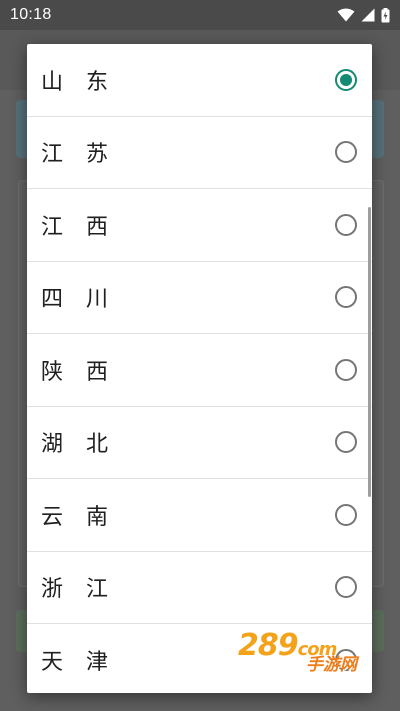 This screenshot has width=400, height=711. I want to click on watermark-text: 手游网, so click(331, 665).